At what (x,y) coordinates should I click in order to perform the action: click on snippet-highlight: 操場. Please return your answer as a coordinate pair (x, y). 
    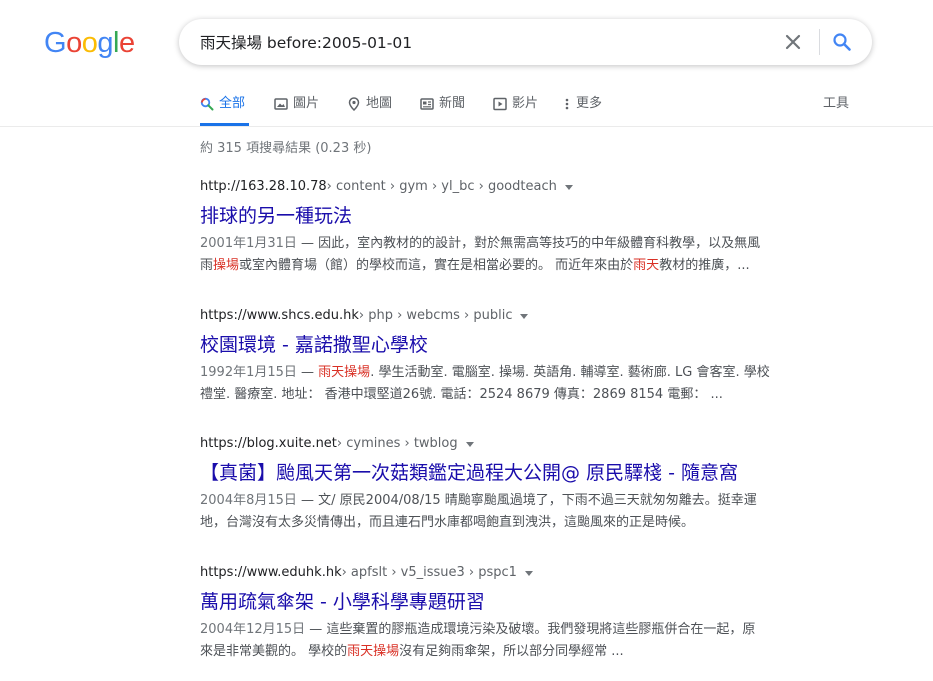
    Looking at the image, I should click on (226, 265).